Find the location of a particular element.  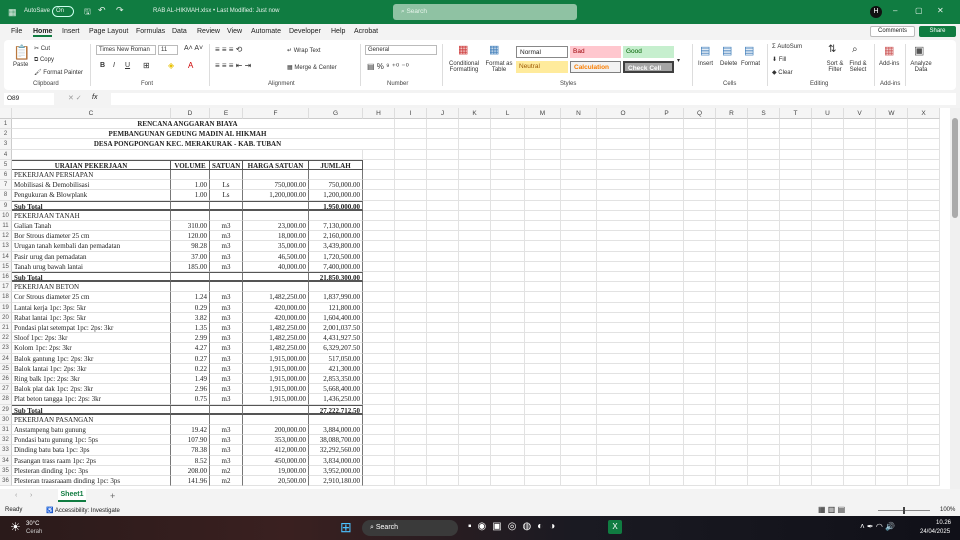

row-header: 9 is located at coordinates (6, 205).